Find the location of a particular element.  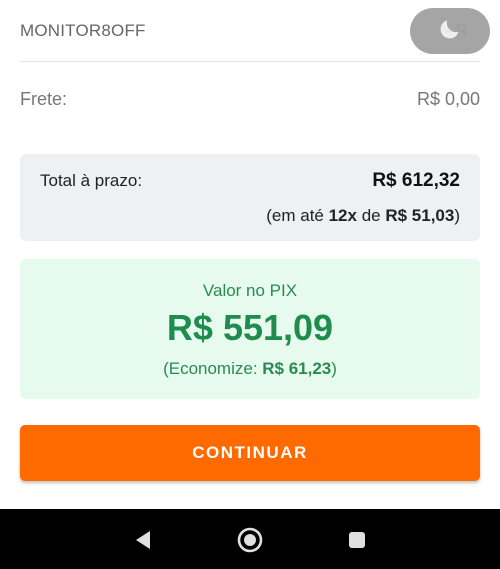

home-circle-icon is located at coordinates (250, 540).